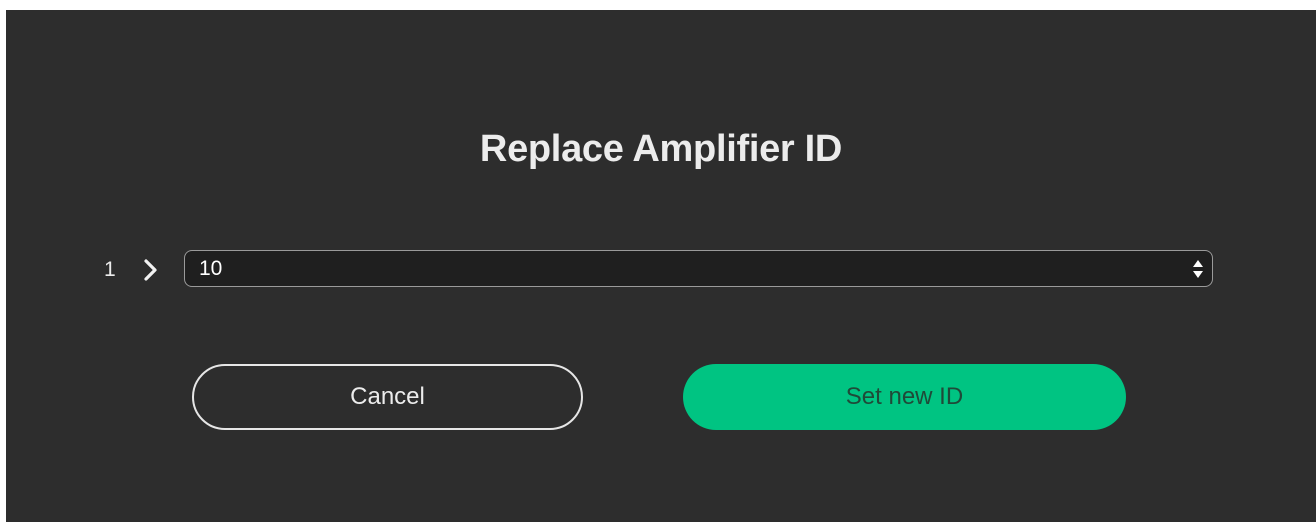  I want to click on up-down-stepper-icon, so click(1198, 269).